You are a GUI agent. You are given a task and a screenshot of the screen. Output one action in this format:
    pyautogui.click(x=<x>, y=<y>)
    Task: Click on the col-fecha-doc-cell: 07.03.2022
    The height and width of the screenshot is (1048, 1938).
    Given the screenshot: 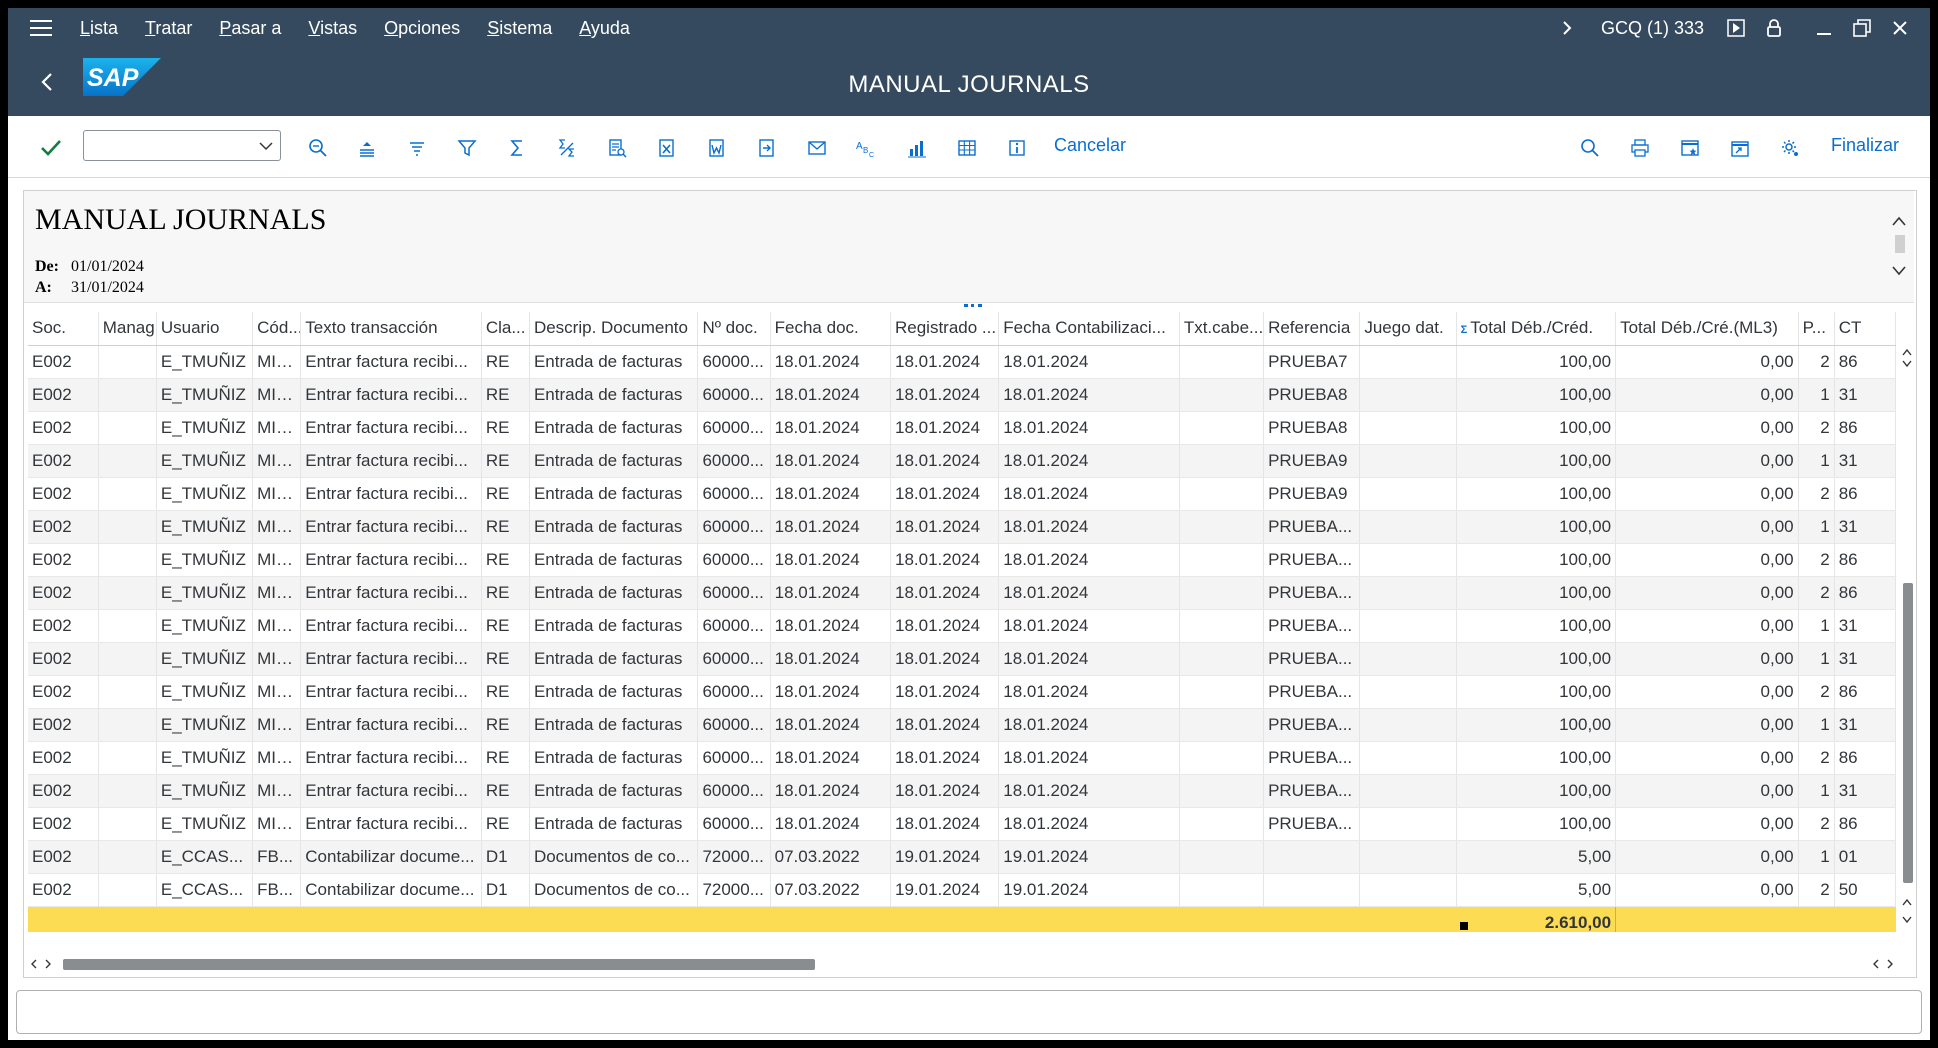 What is the action you would take?
    pyautogui.click(x=830, y=857)
    